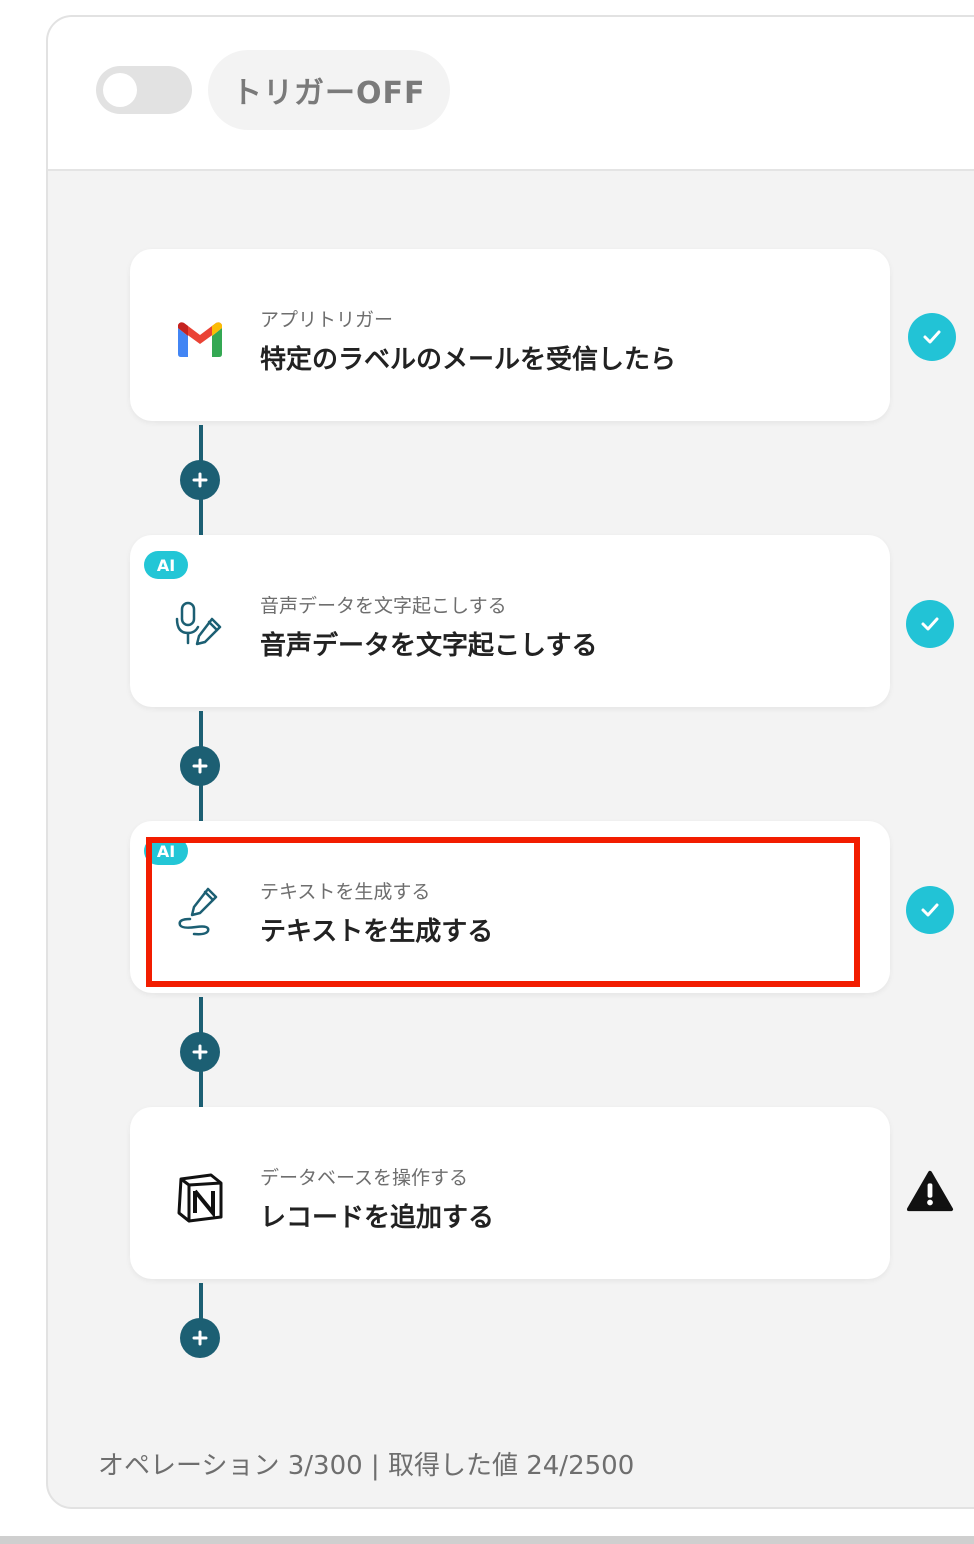  Describe the element at coordinates (429, 646) in the screenshot. I see `step-title: 音声データを文字起こしする` at that location.